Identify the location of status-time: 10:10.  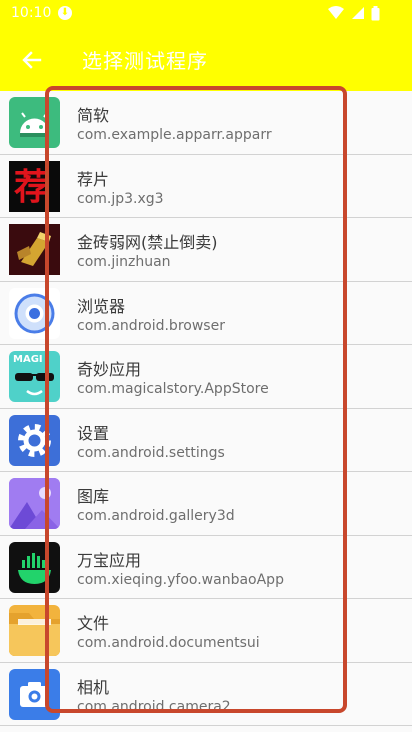
(31, 13).